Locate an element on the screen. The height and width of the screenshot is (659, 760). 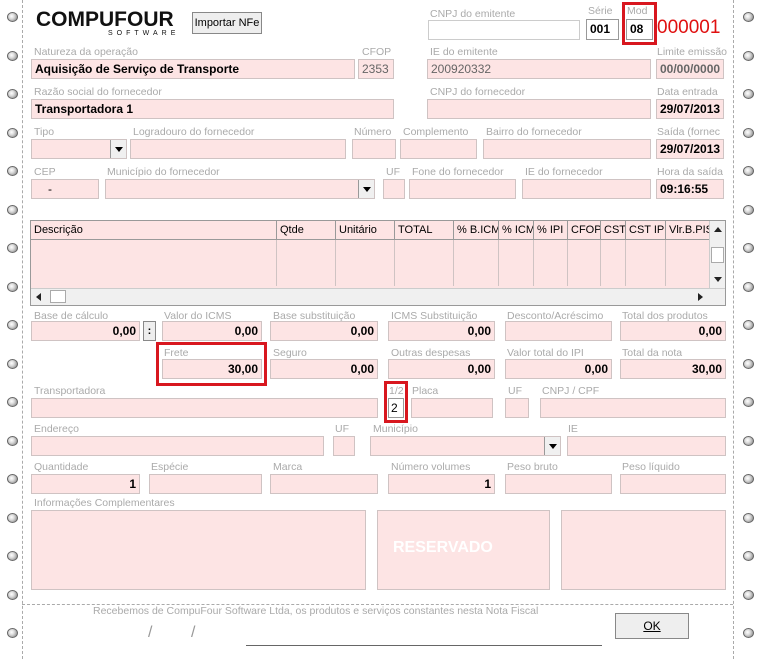
complemento-field is located at coordinates (438, 149).